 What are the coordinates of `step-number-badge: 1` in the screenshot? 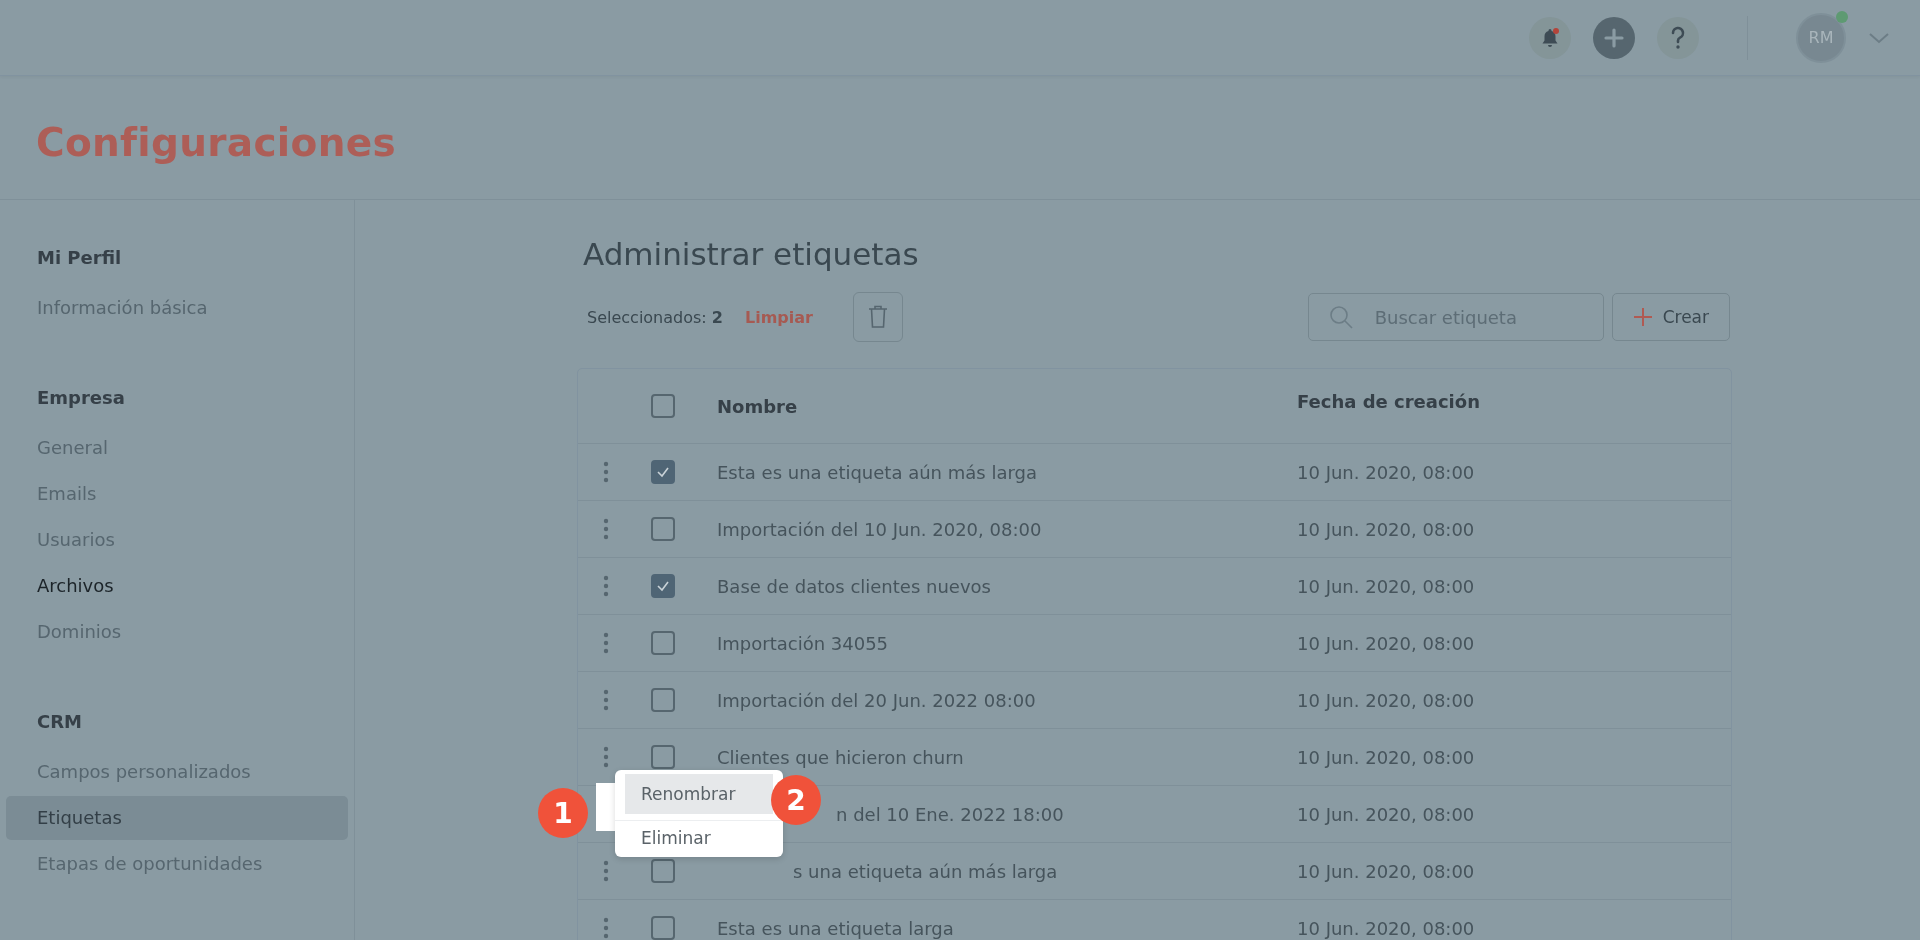 It's located at (563, 813).